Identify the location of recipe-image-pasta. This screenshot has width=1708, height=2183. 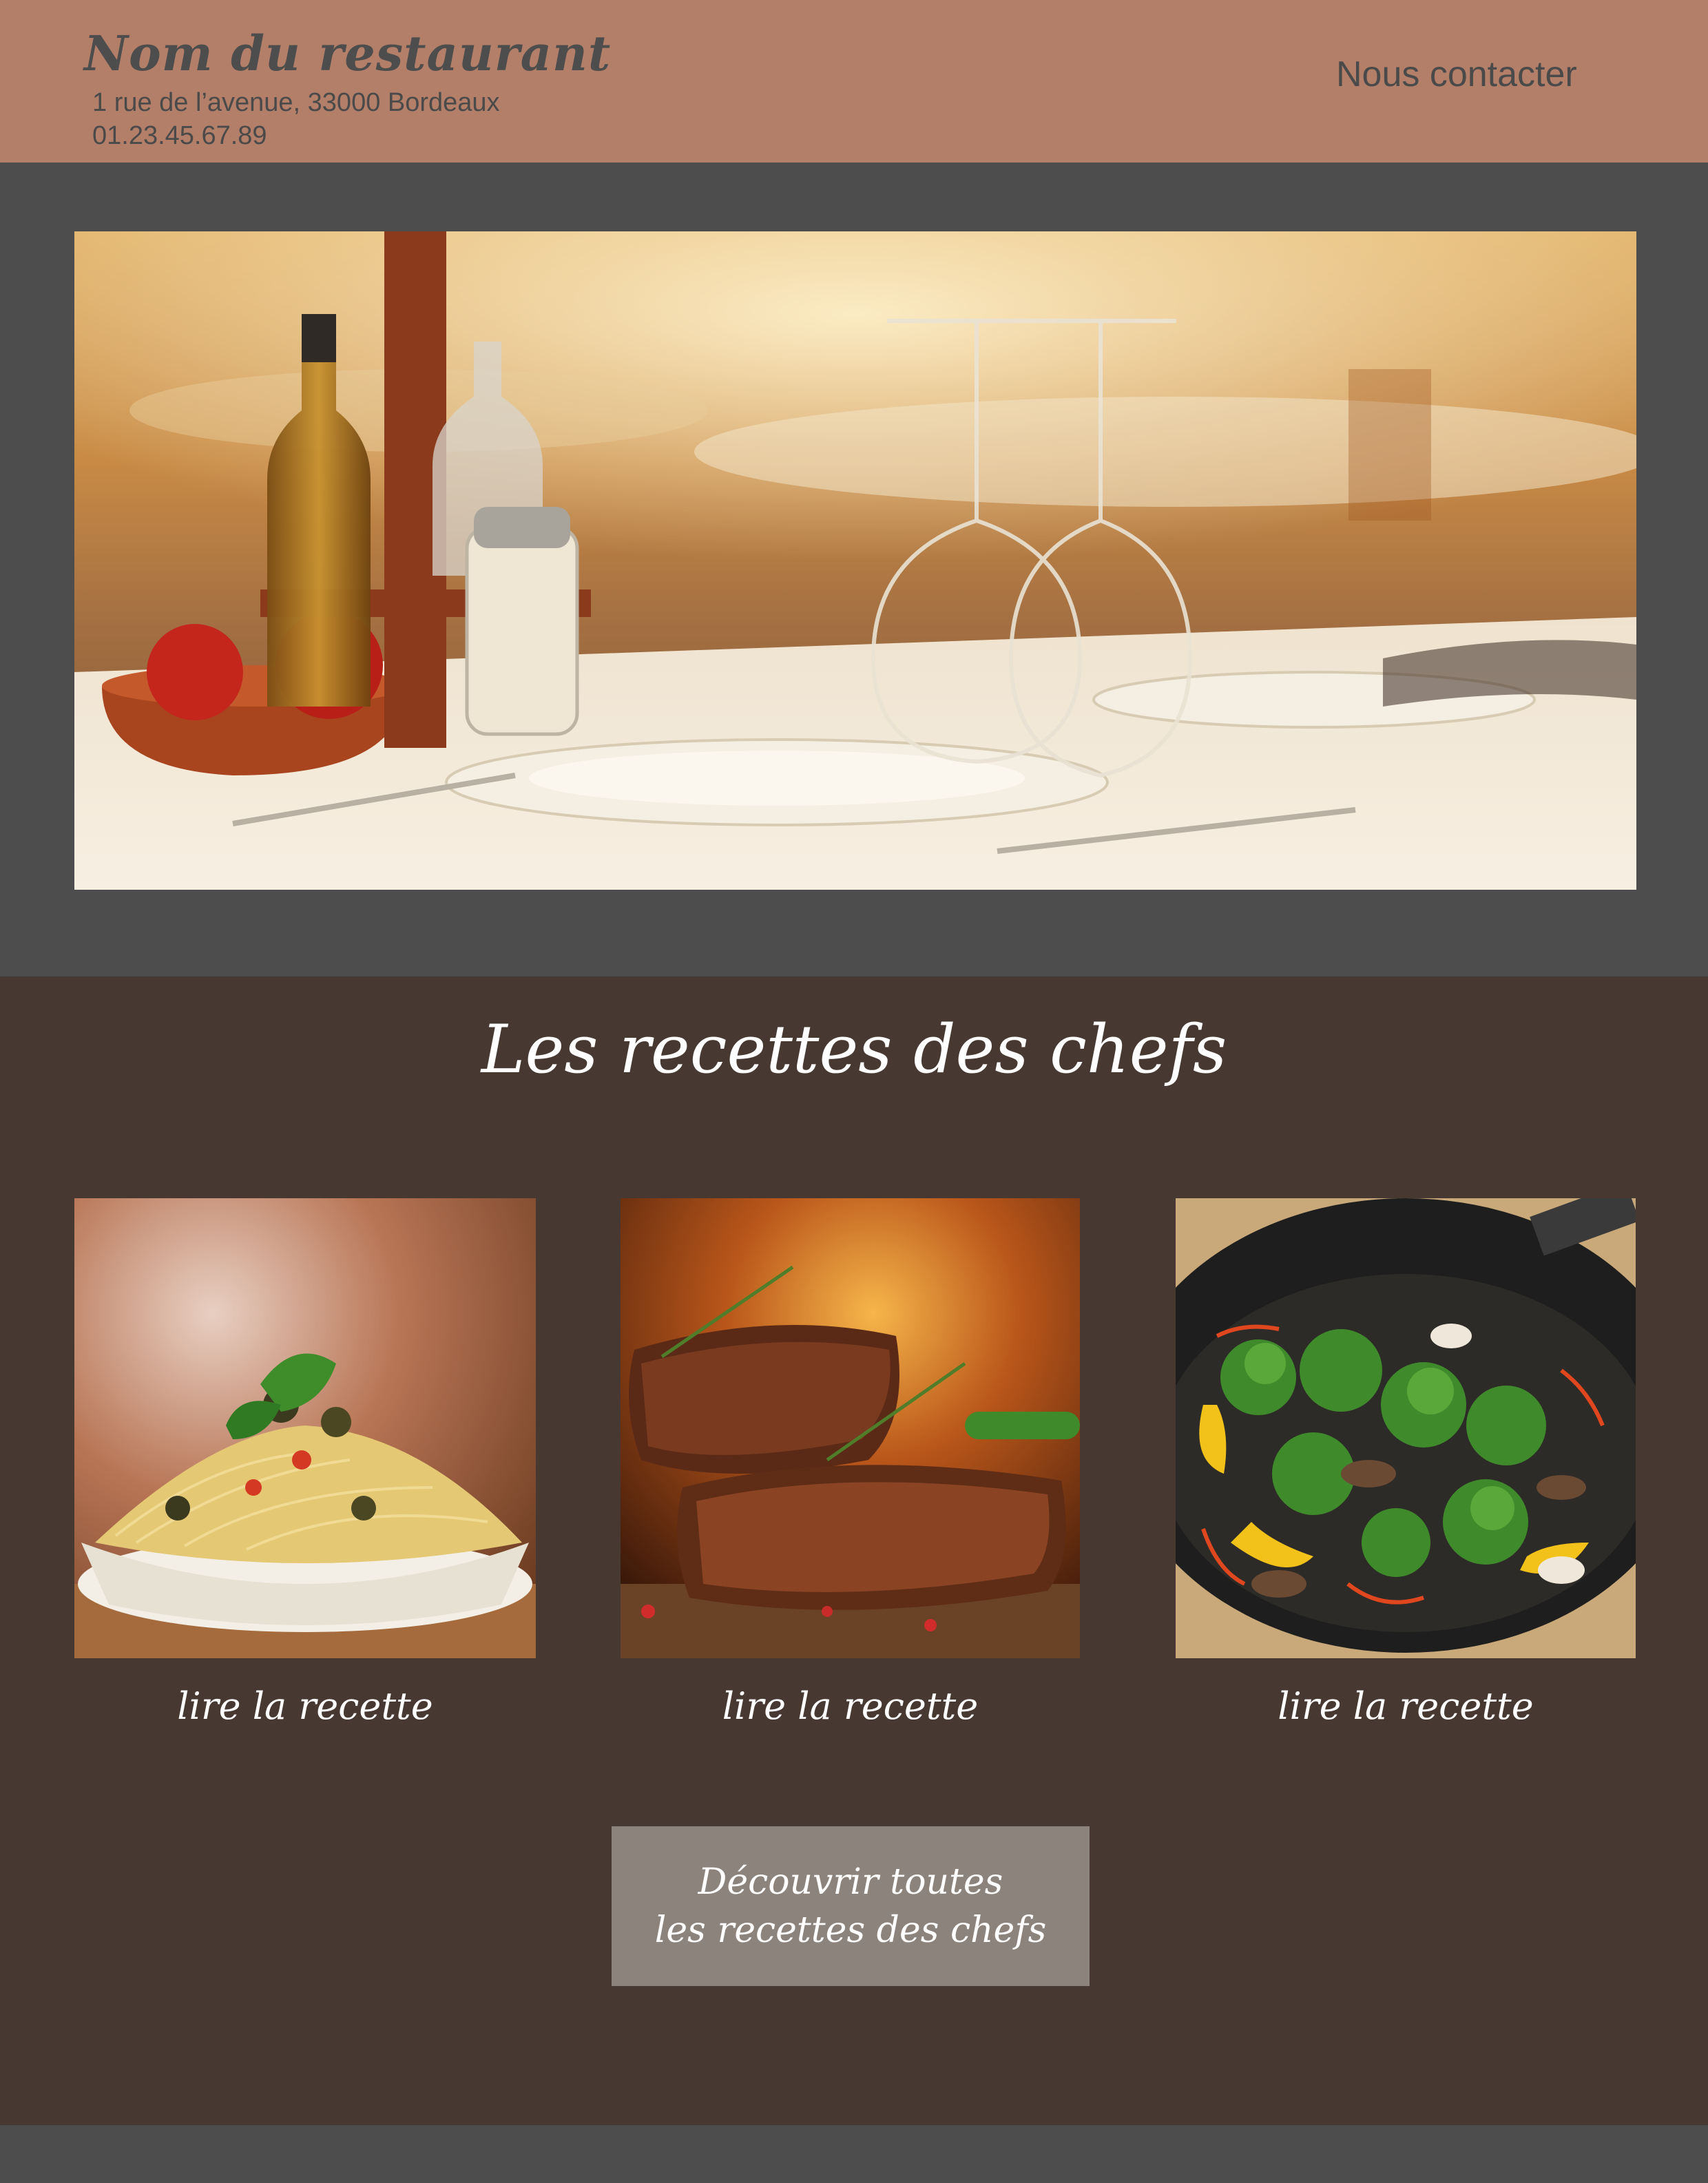
(305, 1428).